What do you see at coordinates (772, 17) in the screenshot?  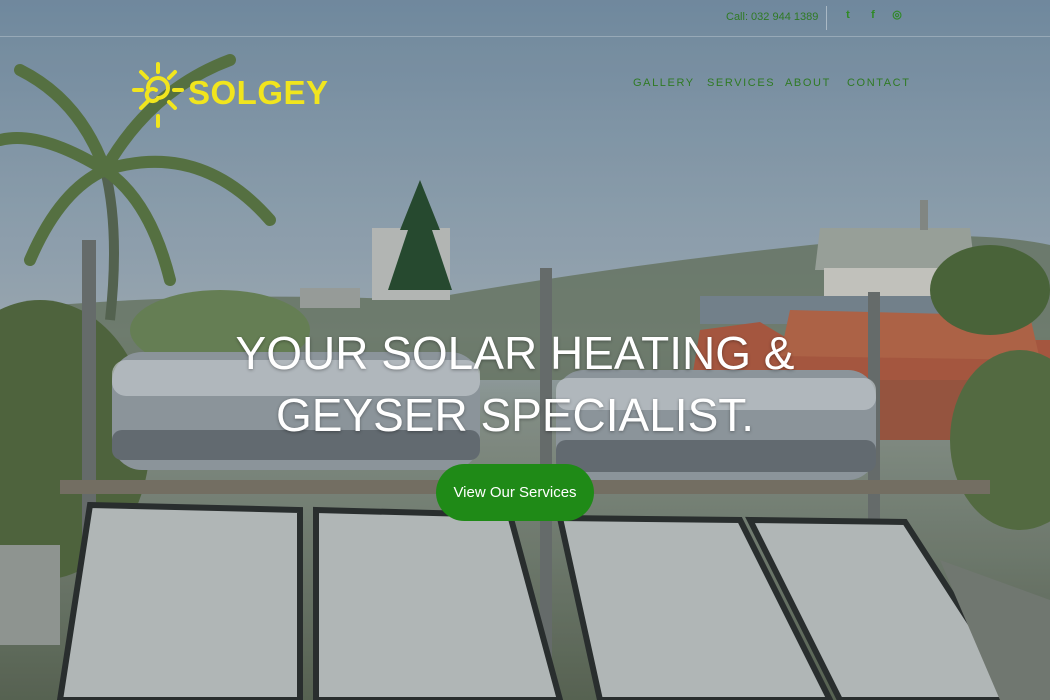 I see `call-phone-text: Call: 032 944 1389` at bounding box center [772, 17].